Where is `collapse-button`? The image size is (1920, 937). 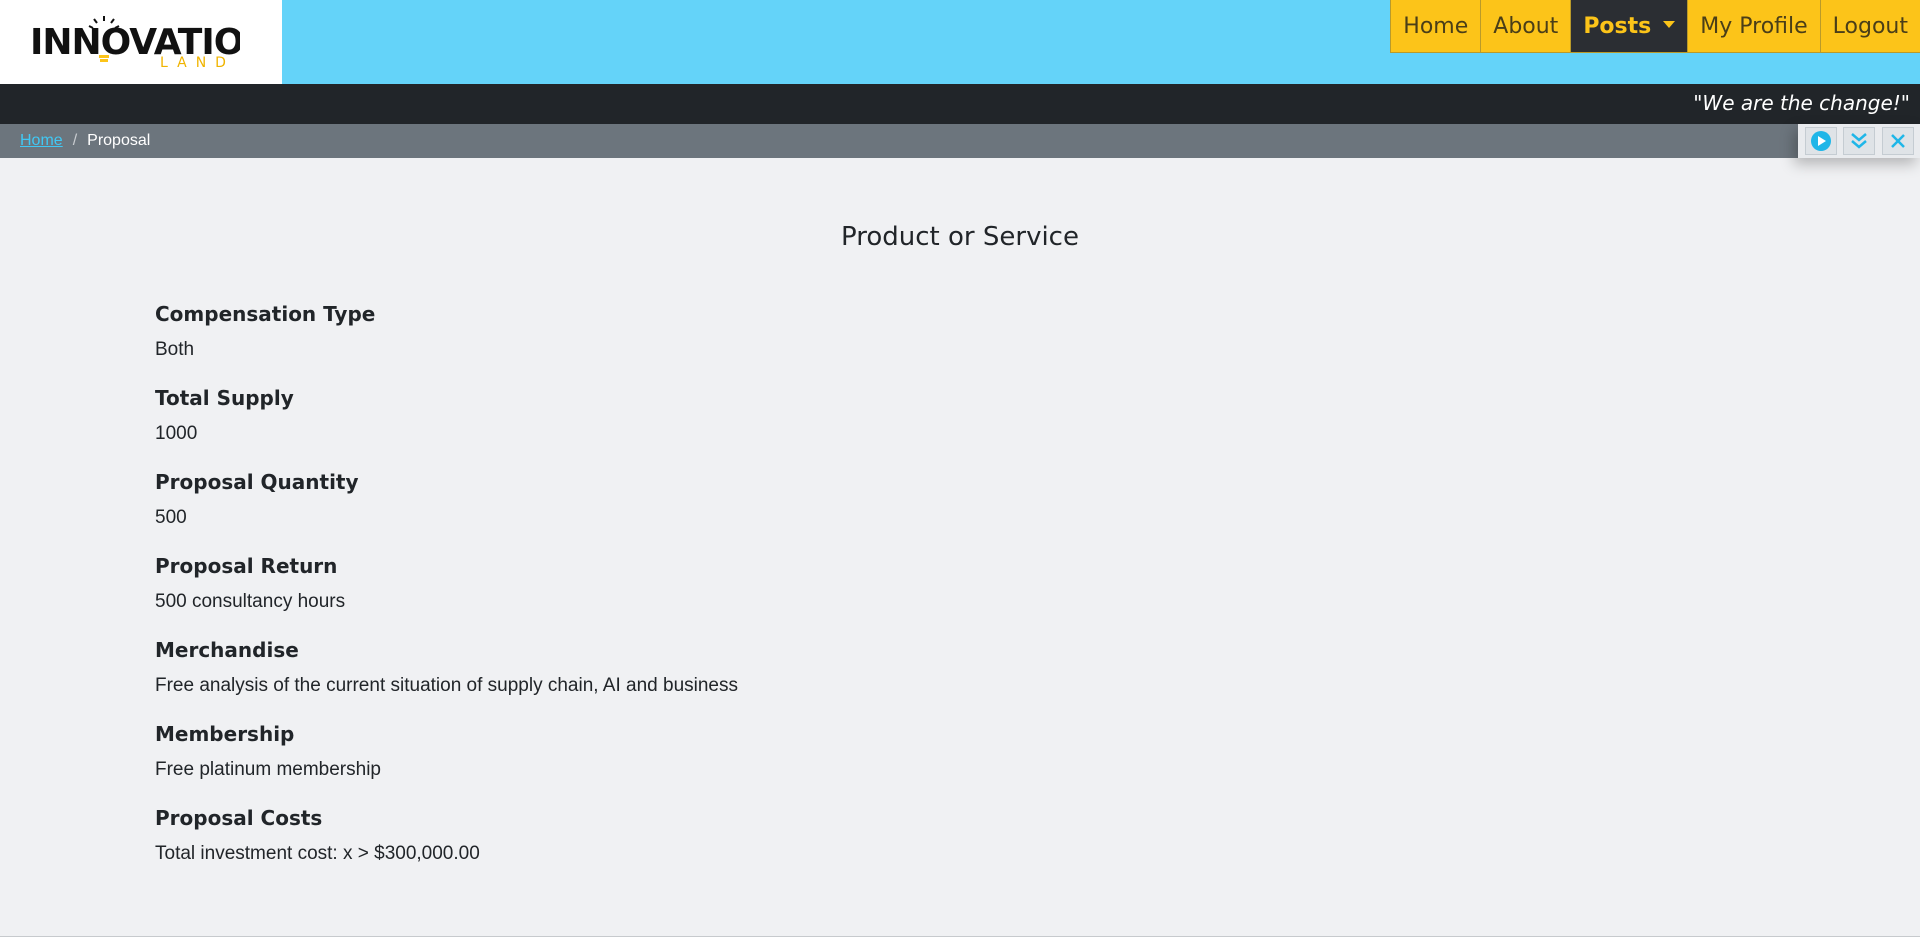 collapse-button is located at coordinates (1859, 141).